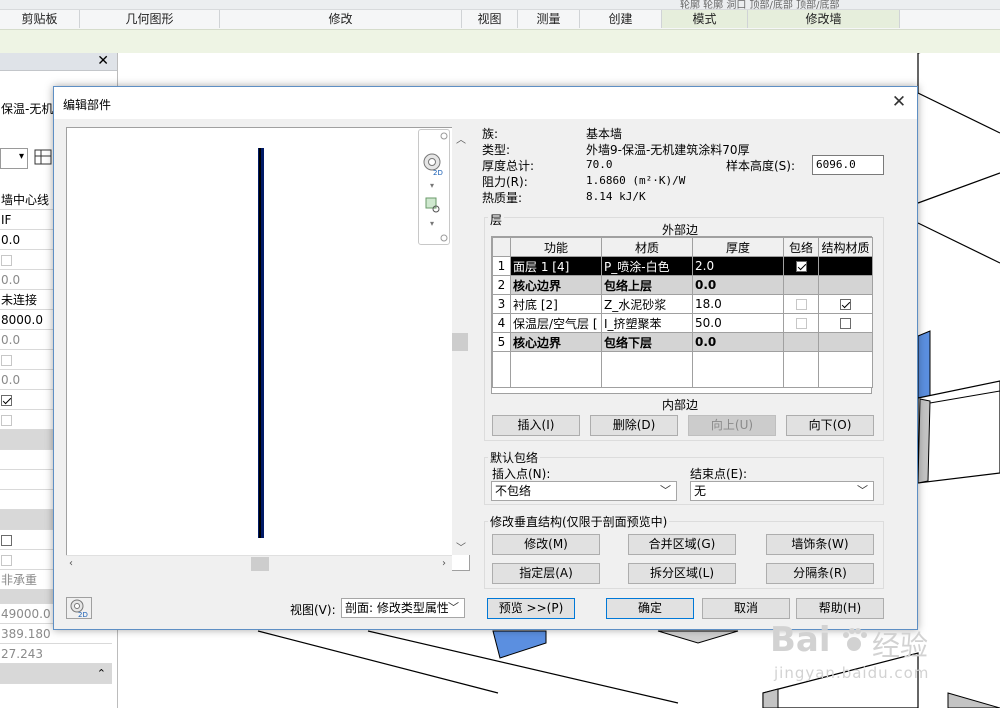 This screenshot has height=711, width=1000. I want to click on zoom-region-icon, so click(432, 205).